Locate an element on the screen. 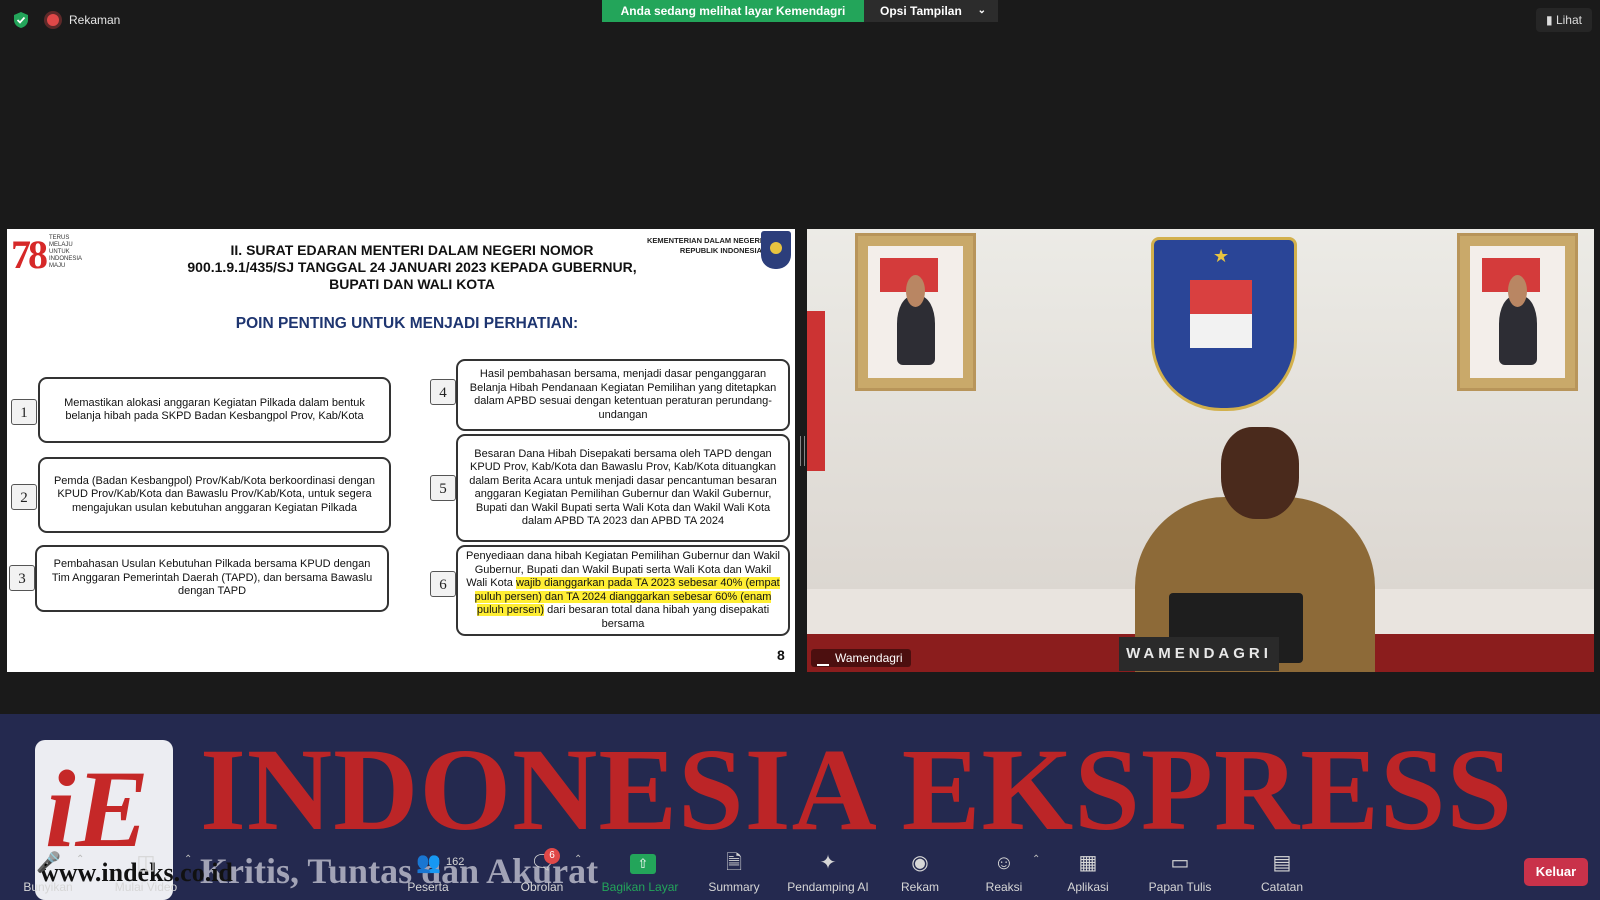 The height and width of the screenshot is (900, 1600). view-button-label: Lihat is located at coordinates (1568, 20).